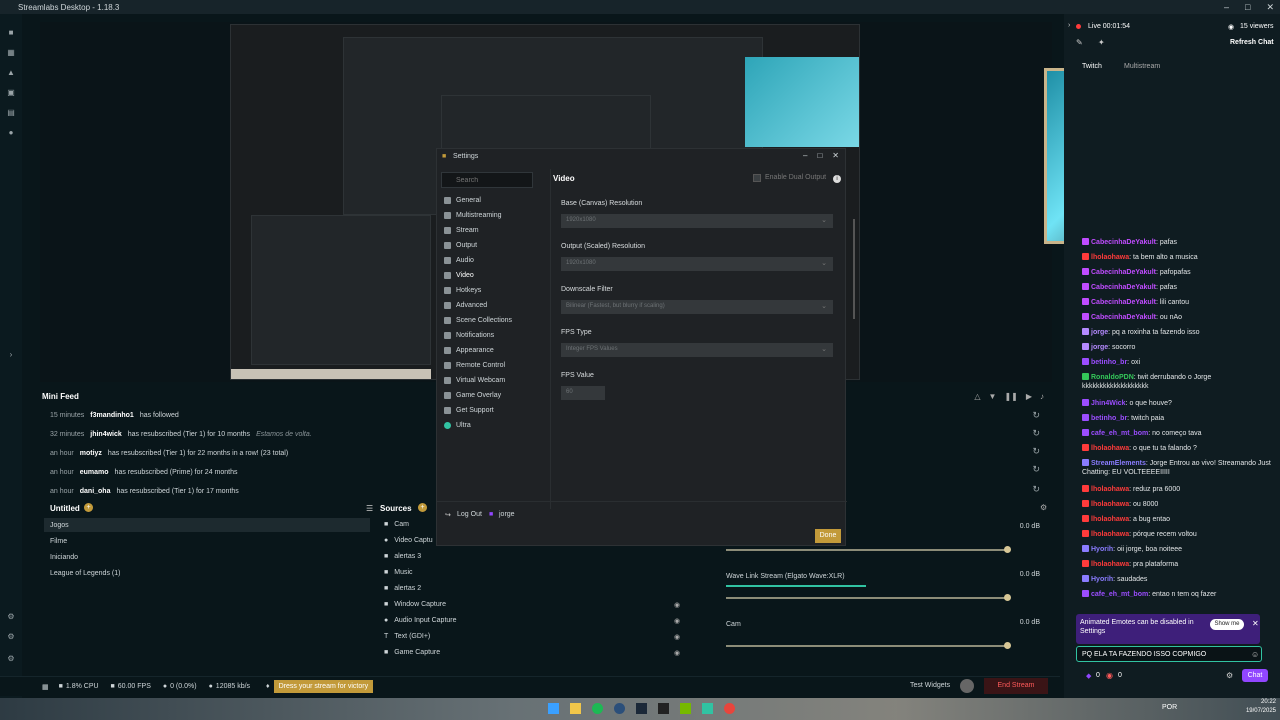 Image resolution: width=1280 pixels, height=720 pixels. I want to click on filter-icon: ▼, so click(993, 396).